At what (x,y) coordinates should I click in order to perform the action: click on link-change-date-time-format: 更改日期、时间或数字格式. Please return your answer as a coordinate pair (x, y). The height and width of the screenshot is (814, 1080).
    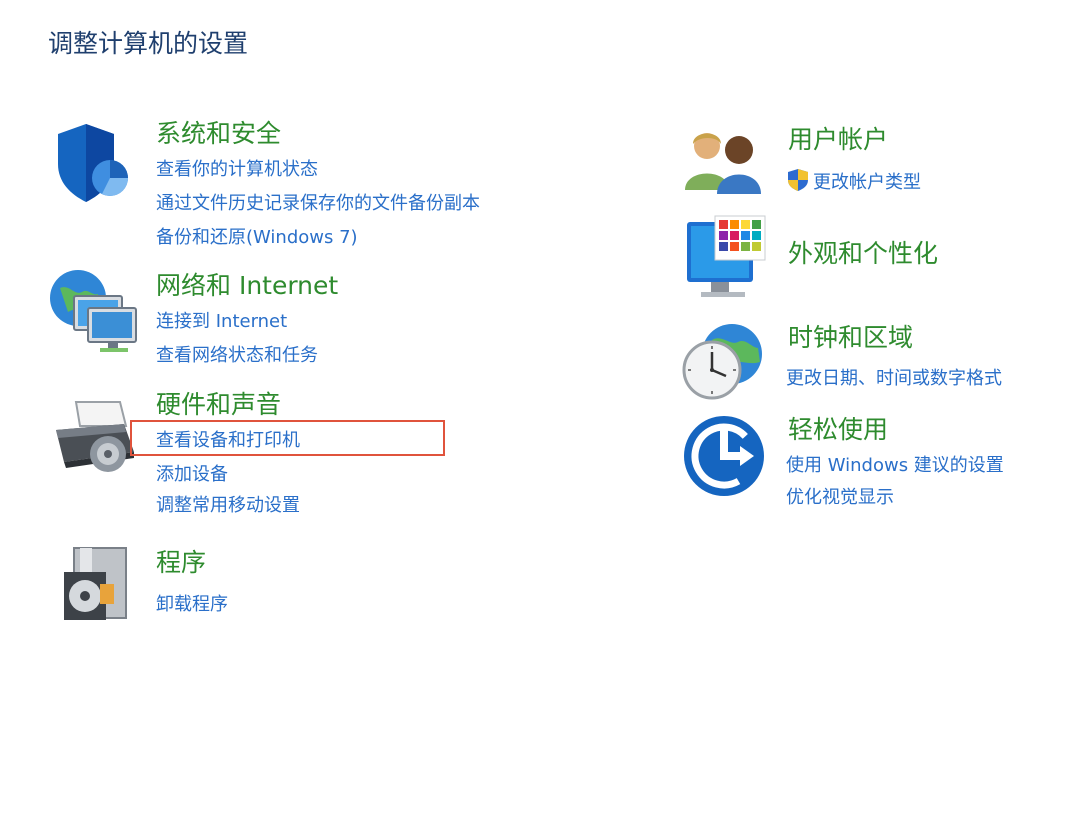
    Looking at the image, I should click on (894, 377).